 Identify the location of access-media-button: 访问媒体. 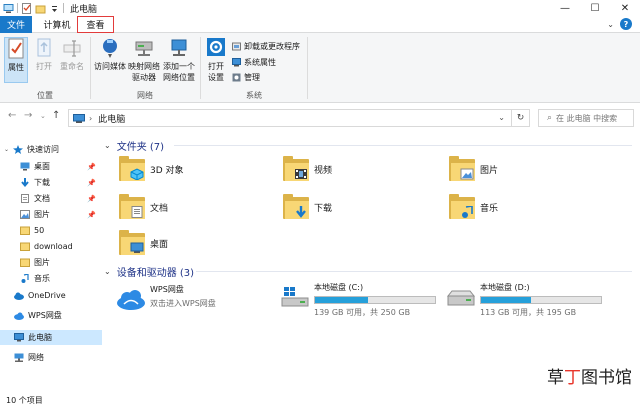
(110, 54).